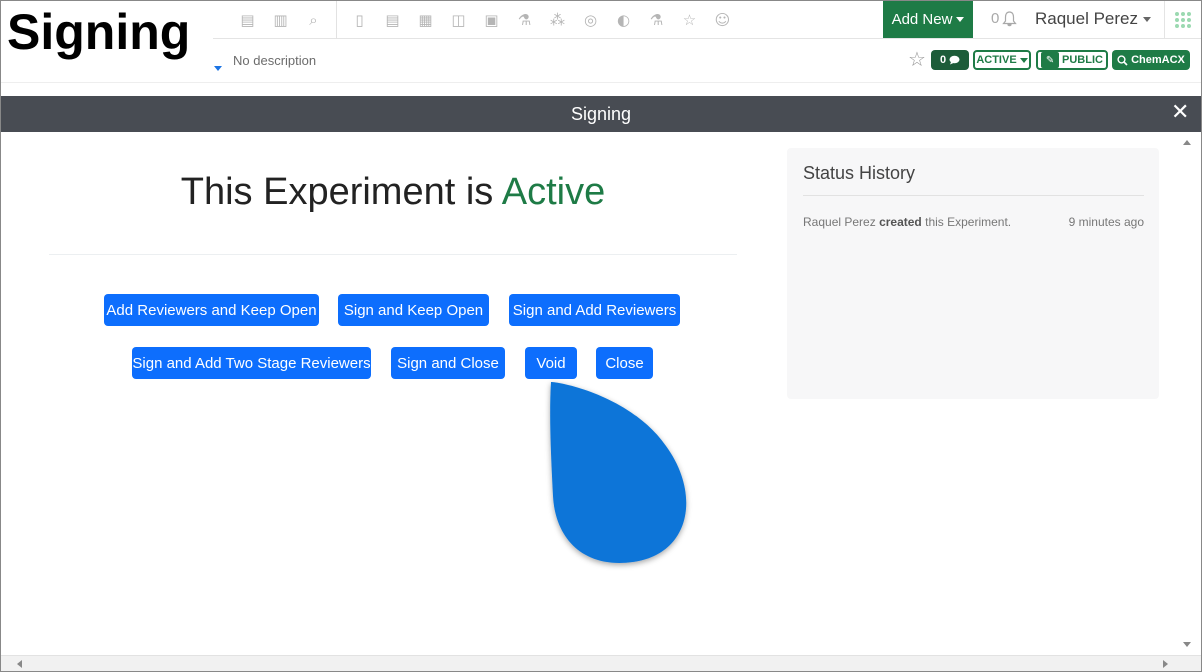 Image resolution: width=1202 pixels, height=672 pixels. I want to click on user-icon: ☺, so click(722, 20).